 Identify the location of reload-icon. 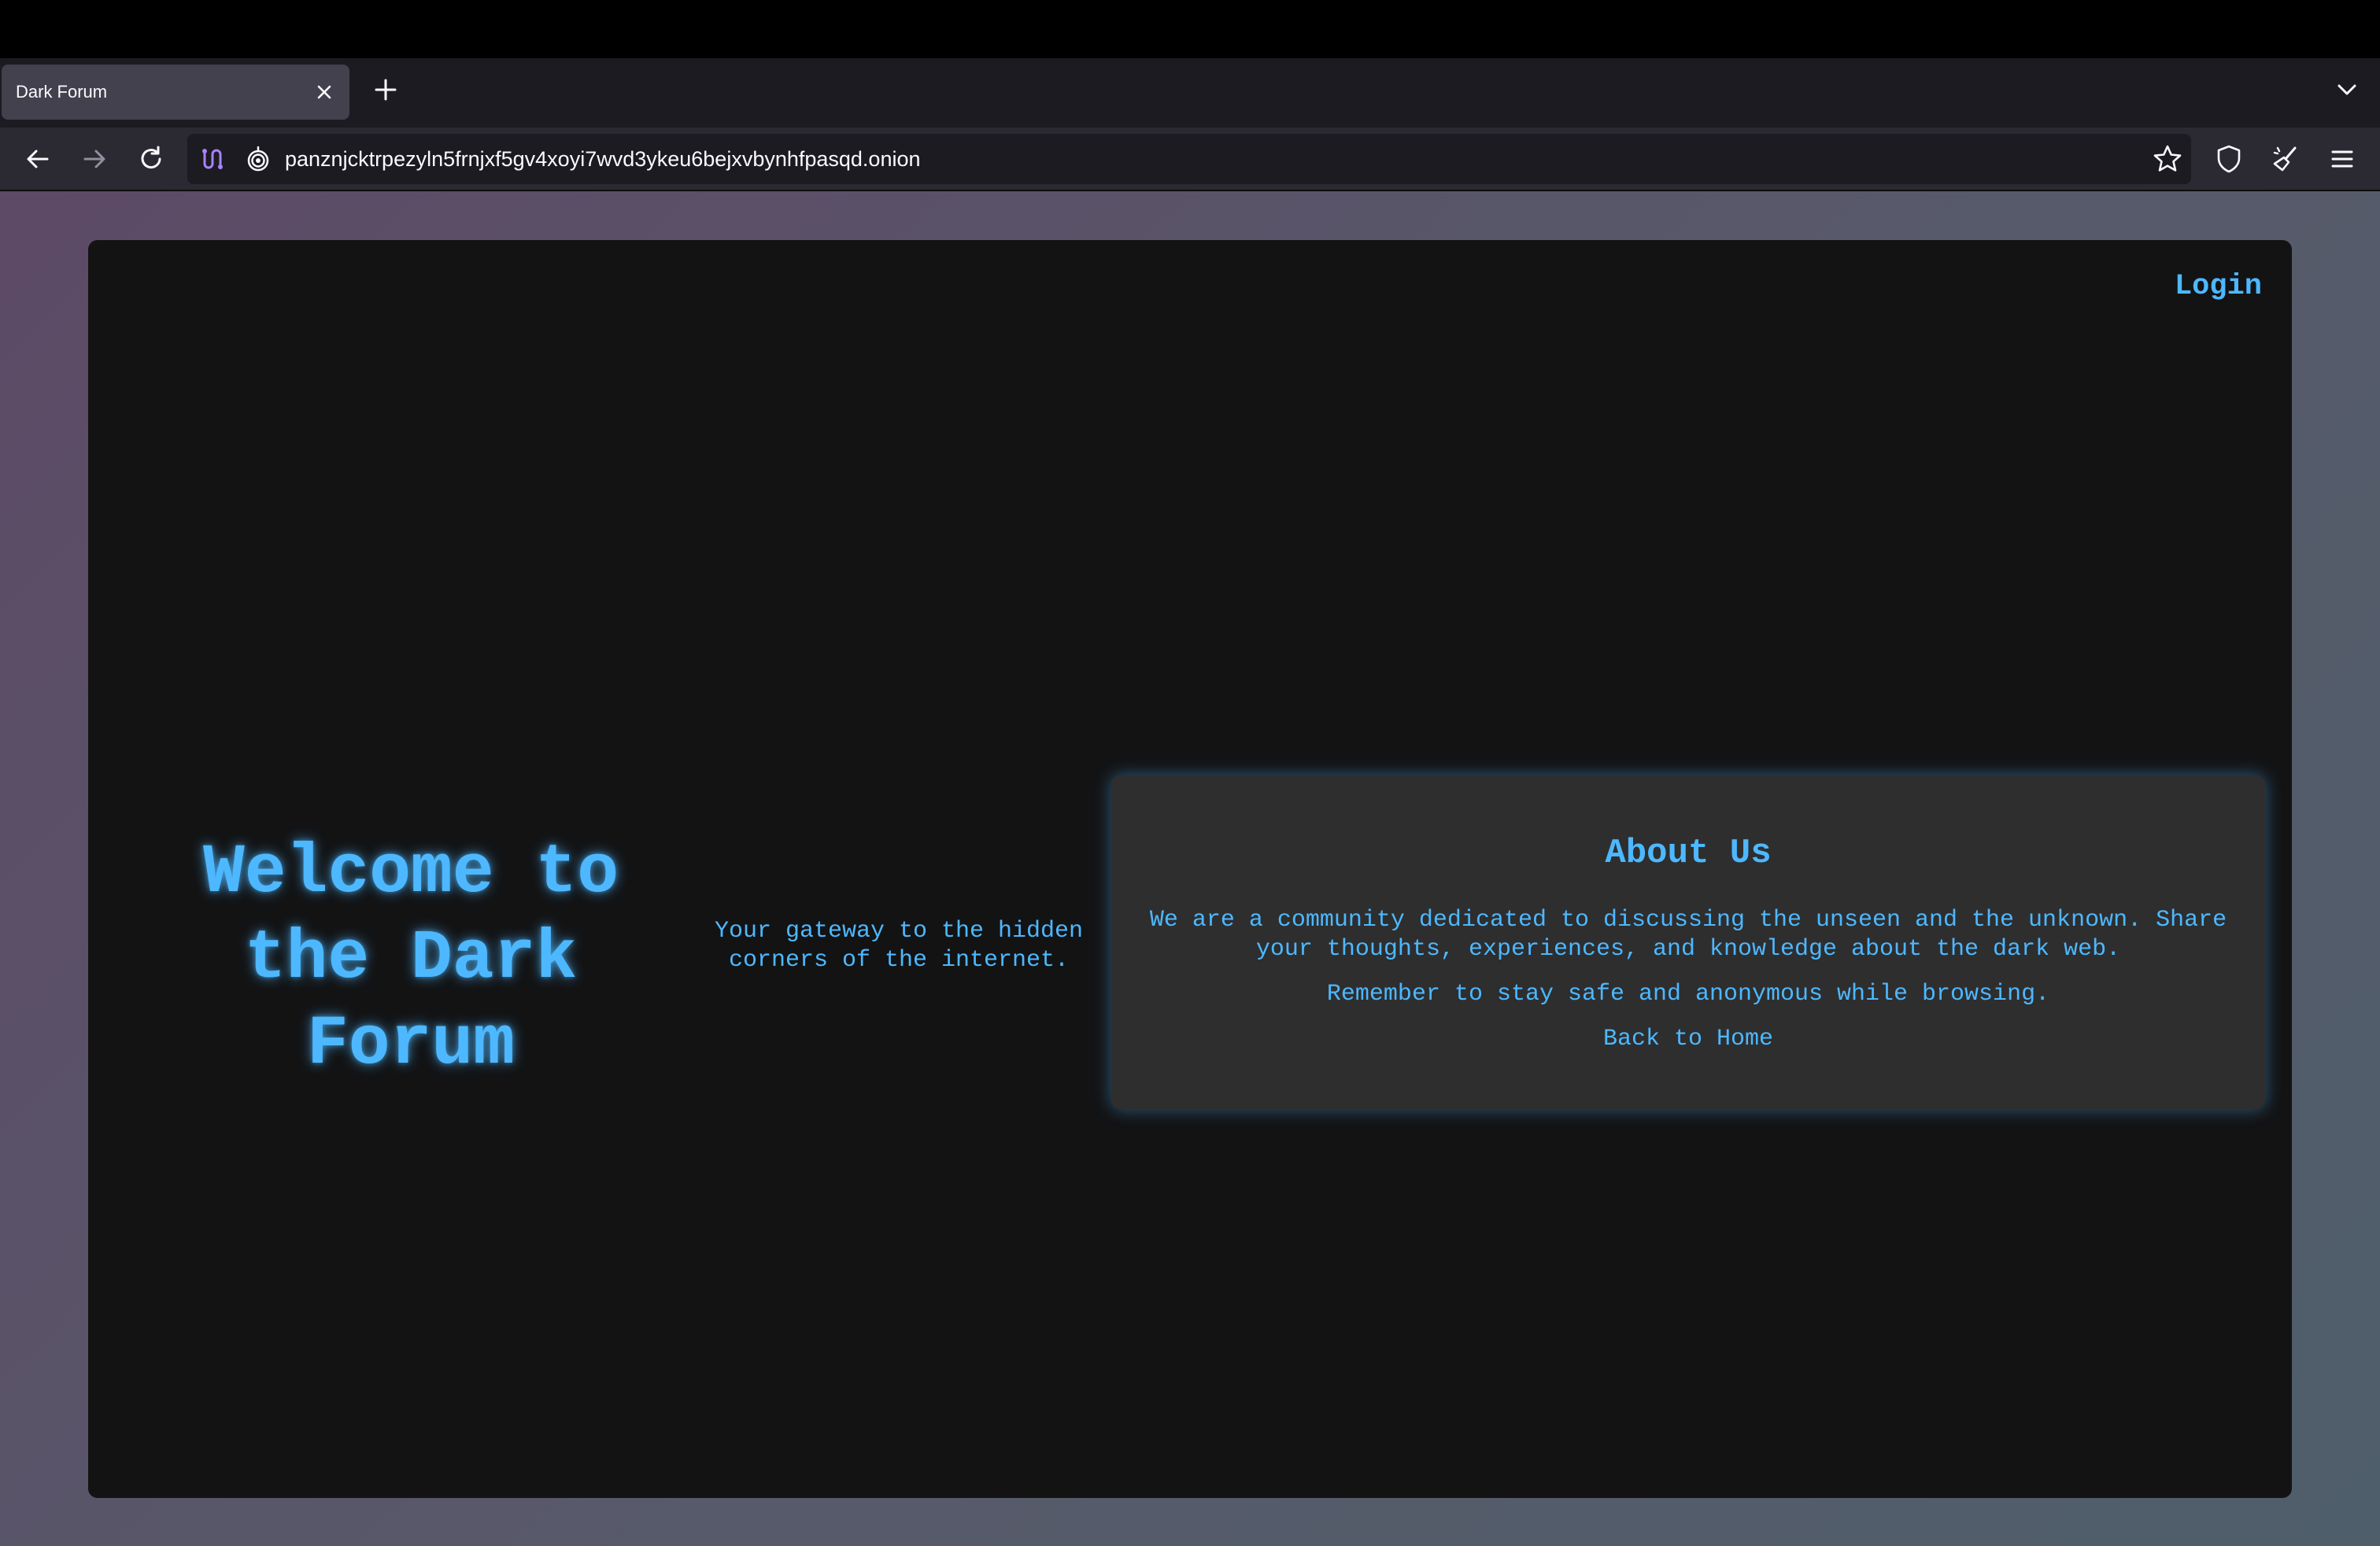
(151, 159).